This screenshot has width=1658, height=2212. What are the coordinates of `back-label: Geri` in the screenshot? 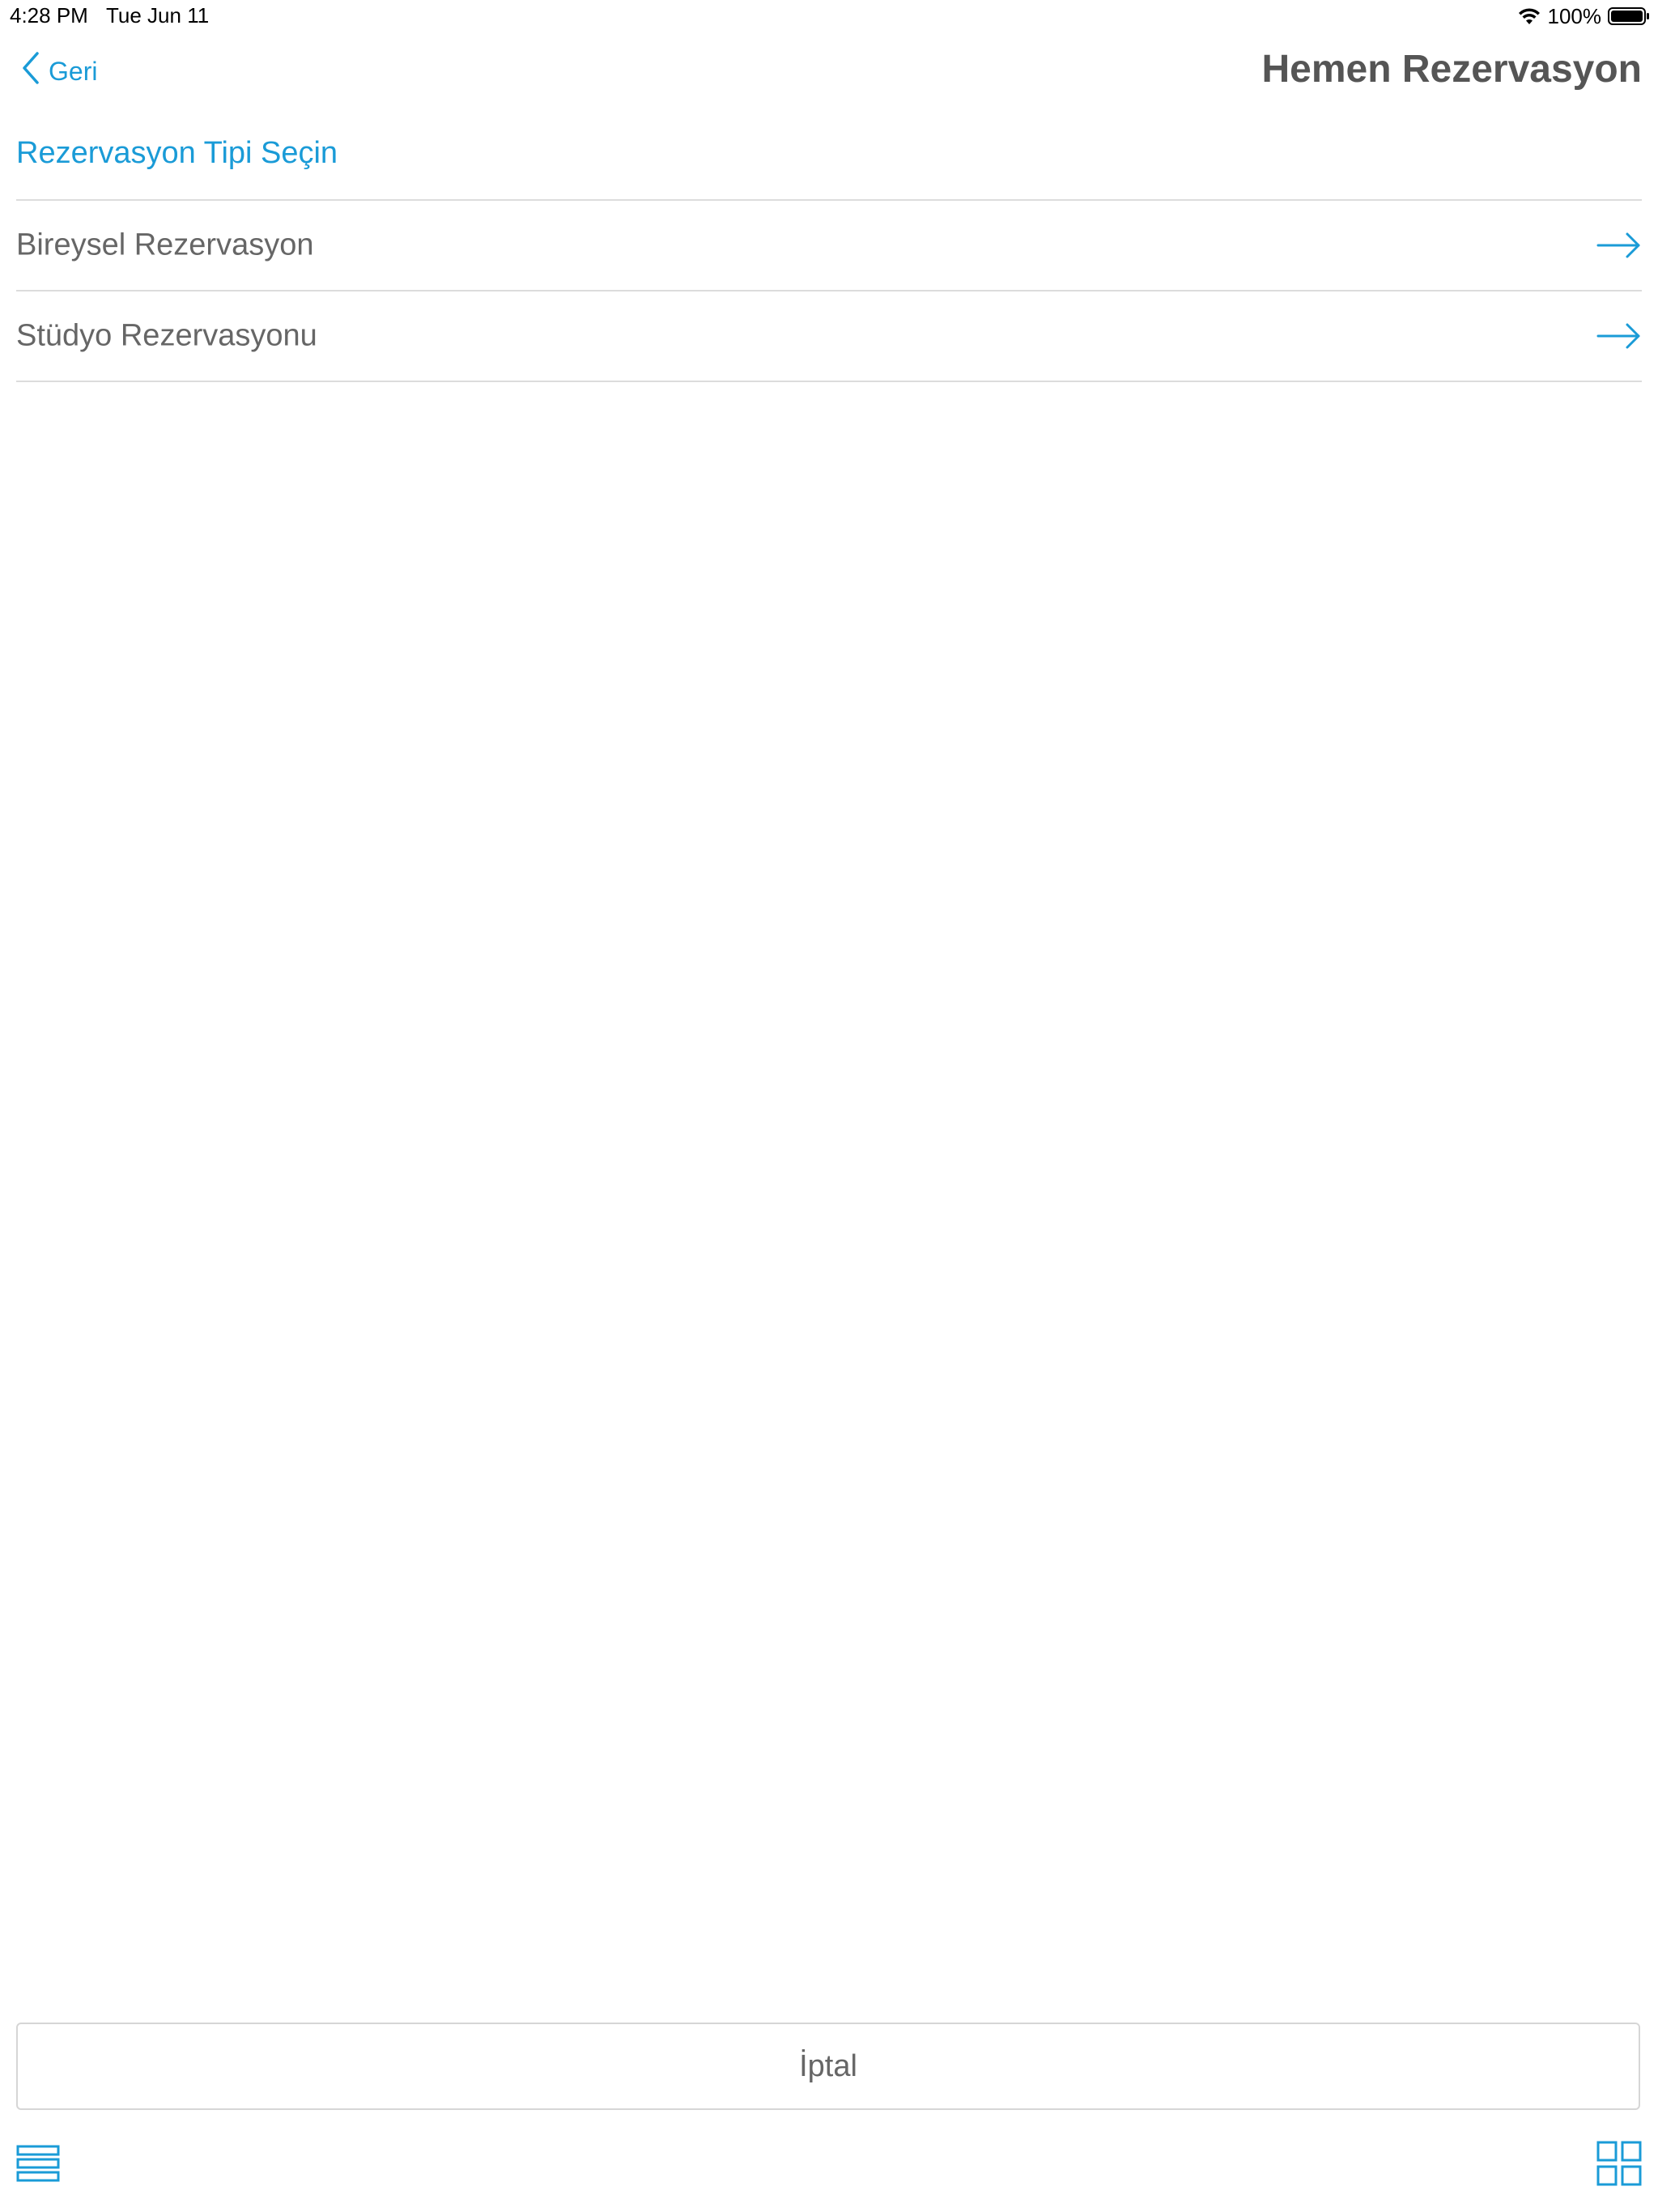 It's located at (73, 71).